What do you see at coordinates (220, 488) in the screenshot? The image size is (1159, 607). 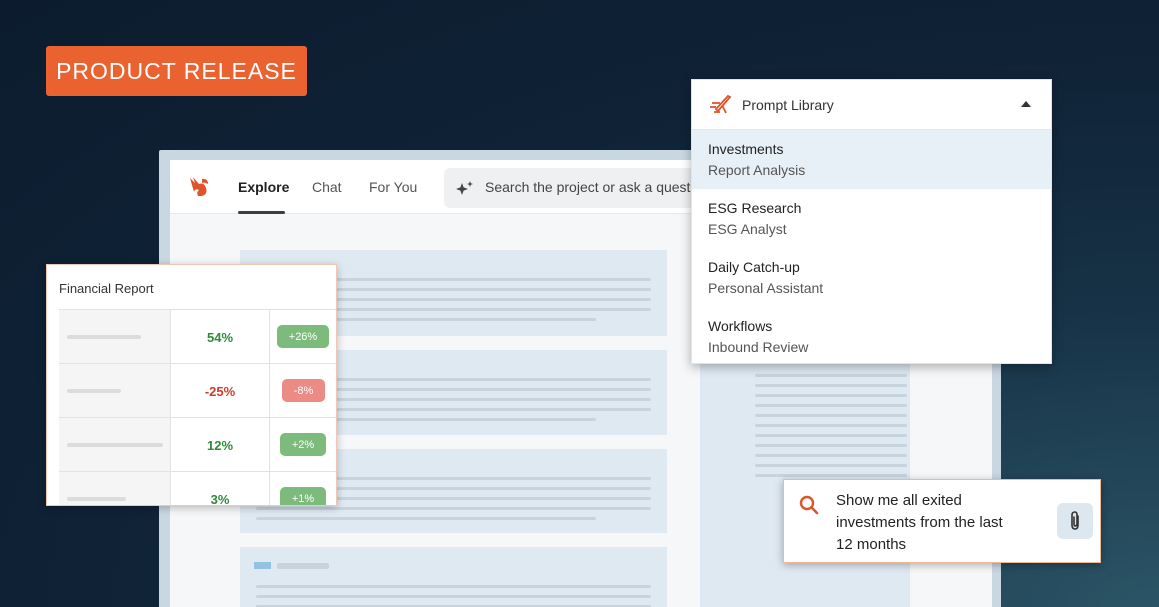 I see `metric-value: 3%` at bounding box center [220, 488].